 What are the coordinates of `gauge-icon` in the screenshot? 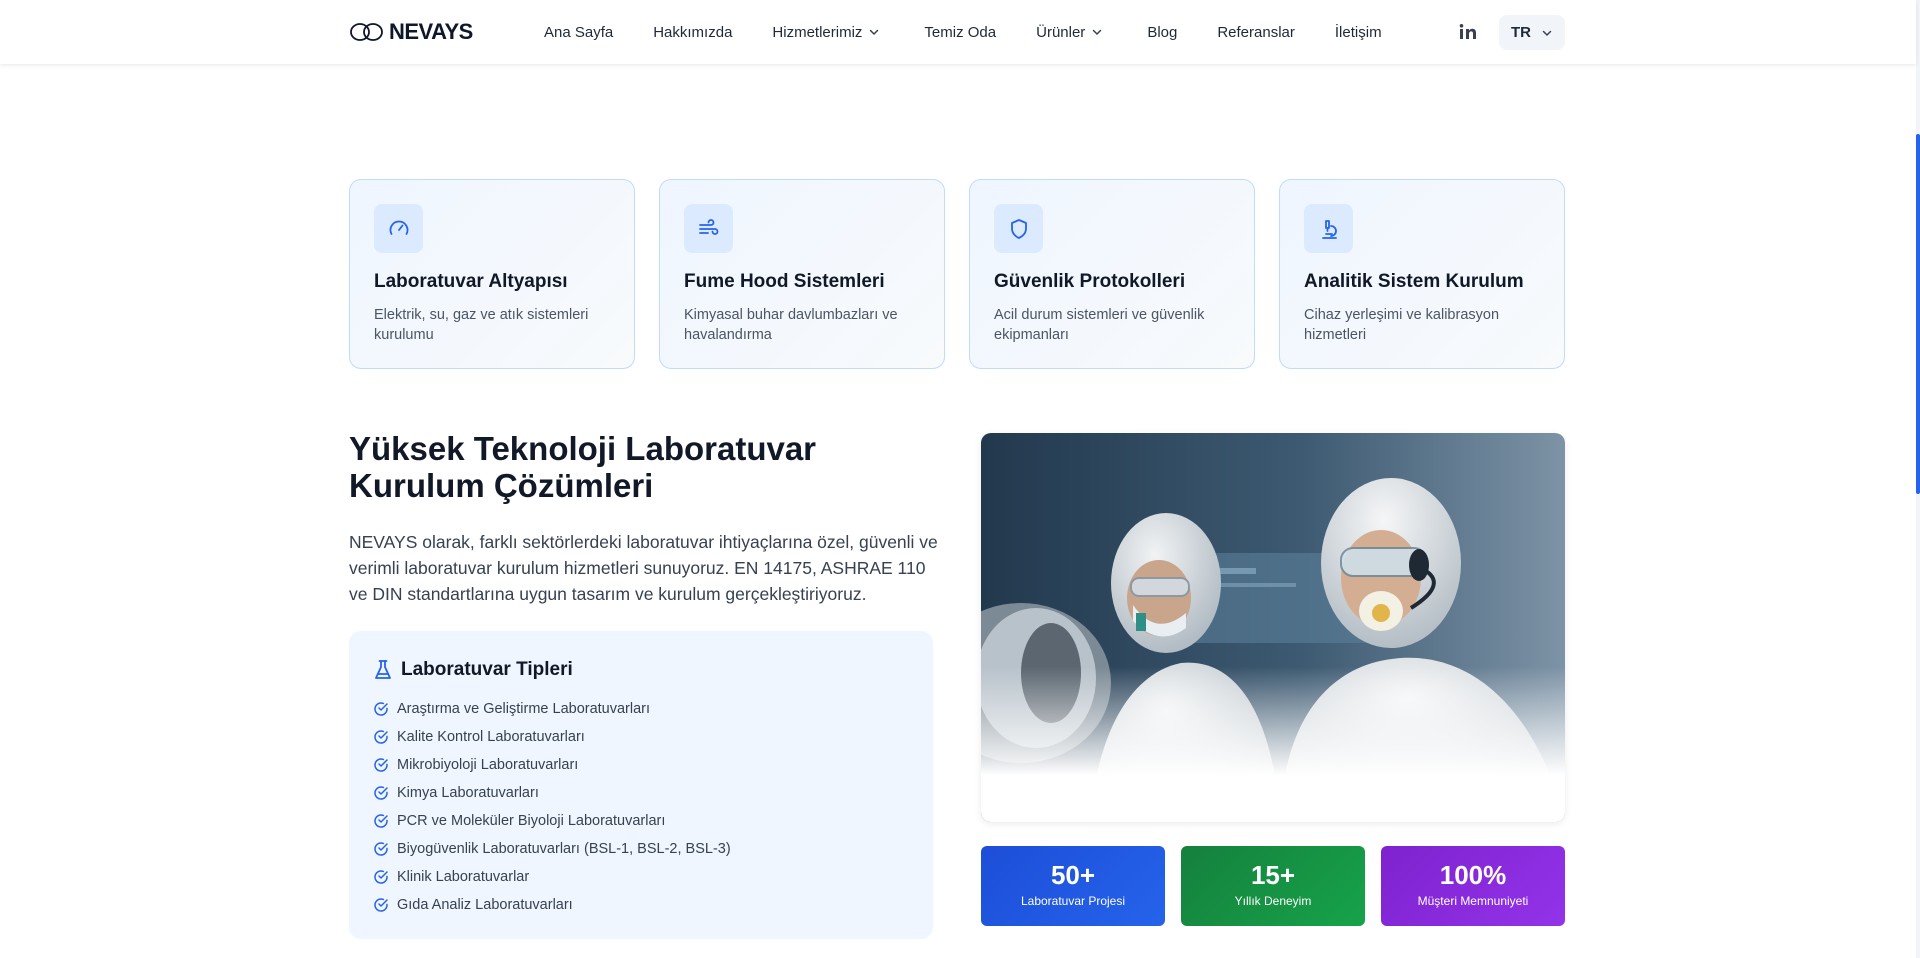 It's located at (398, 227).